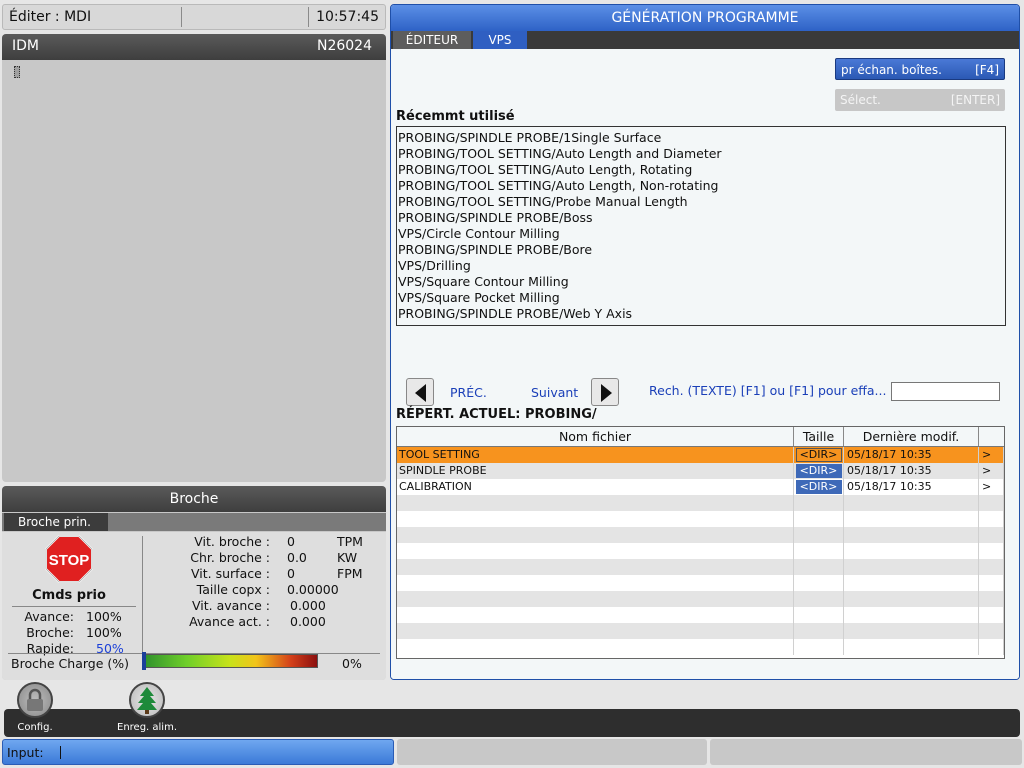  I want to click on recent-item: VPS/Square Pocket Milling, so click(701, 298).